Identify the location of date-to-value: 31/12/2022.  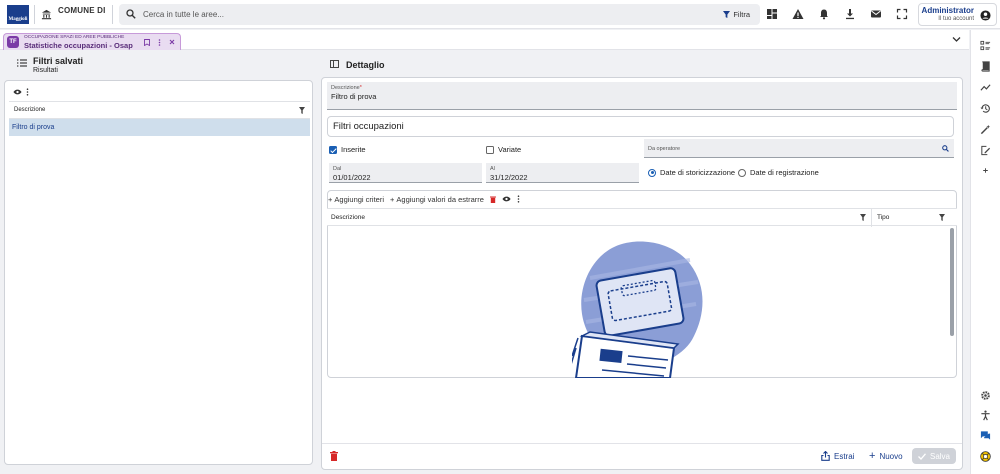
(509, 177).